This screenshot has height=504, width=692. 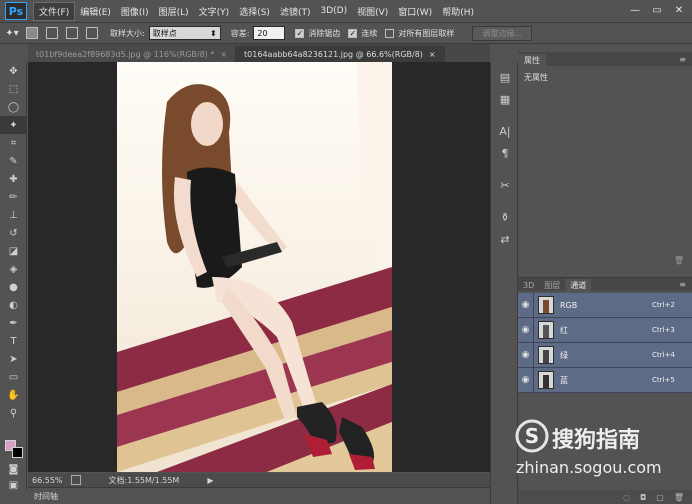 What do you see at coordinates (210, 480) in the screenshot?
I see `status-menu-arrow-icon: ▶` at bounding box center [210, 480].